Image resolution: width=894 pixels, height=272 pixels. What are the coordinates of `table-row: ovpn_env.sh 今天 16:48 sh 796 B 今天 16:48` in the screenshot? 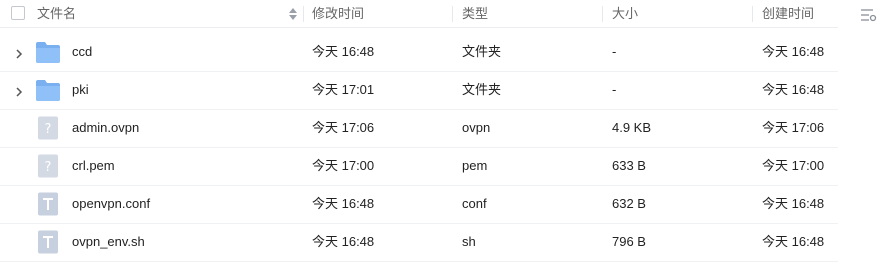 It's located at (419, 242).